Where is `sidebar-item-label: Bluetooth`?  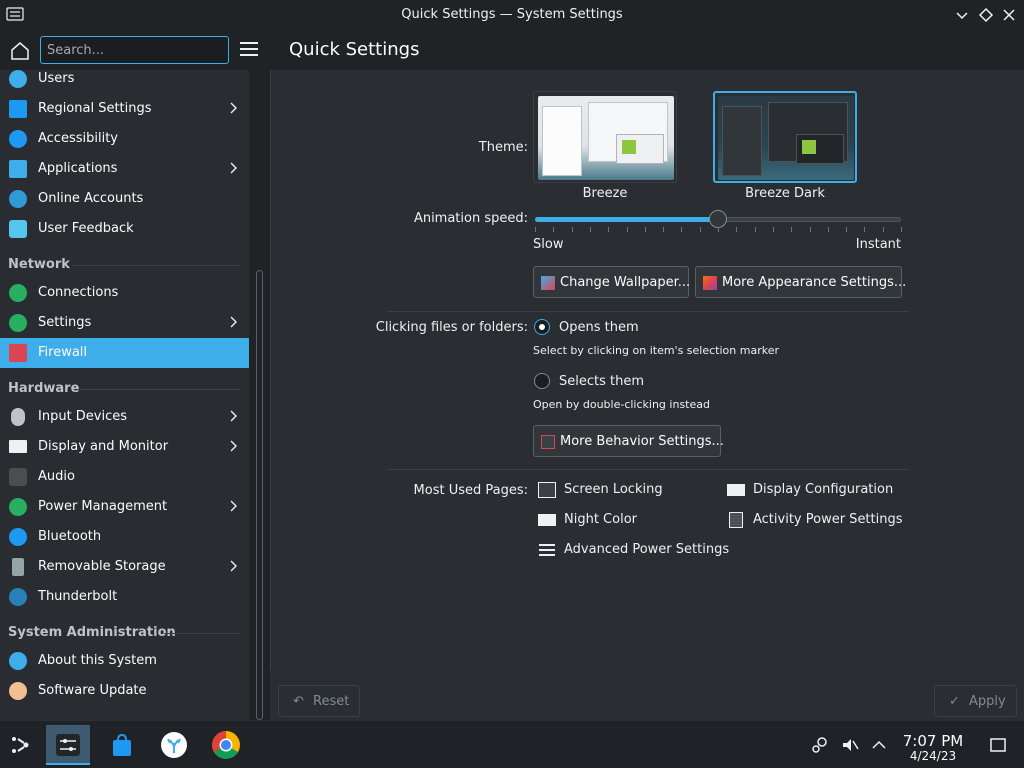
sidebar-item-label: Bluetooth is located at coordinates (70, 536).